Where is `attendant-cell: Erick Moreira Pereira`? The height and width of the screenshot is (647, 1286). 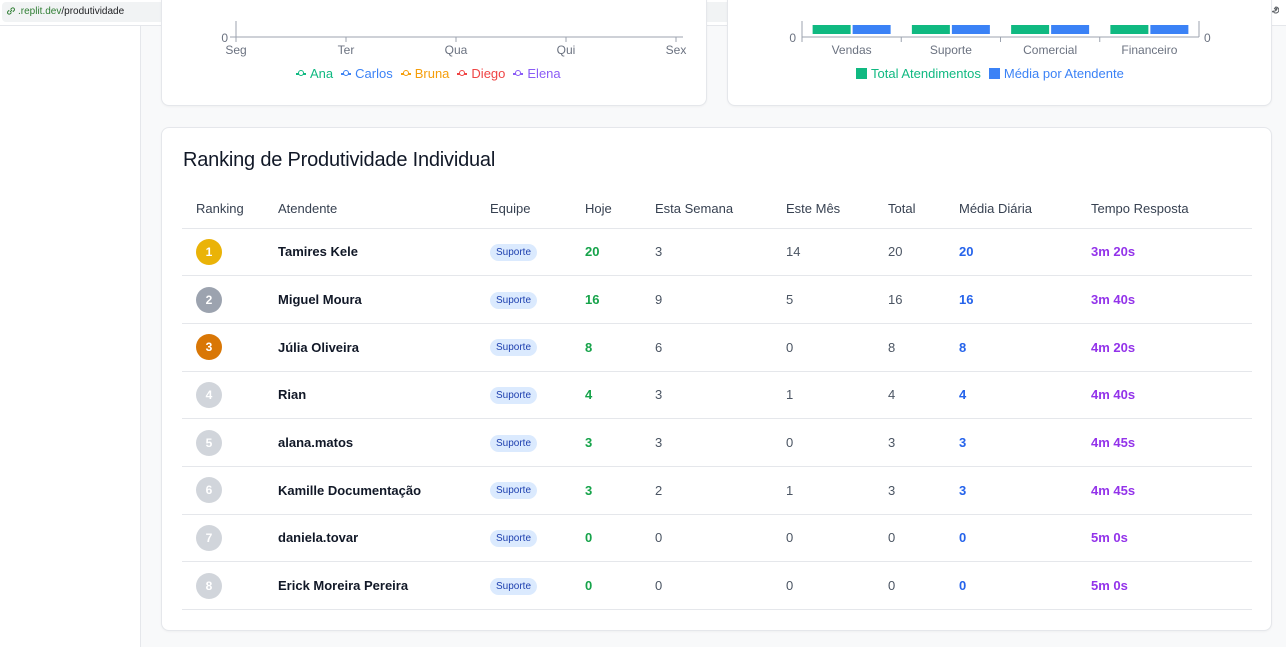
attendant-cell: Erick Moreira Pereira is located at coordinates (384, 585).